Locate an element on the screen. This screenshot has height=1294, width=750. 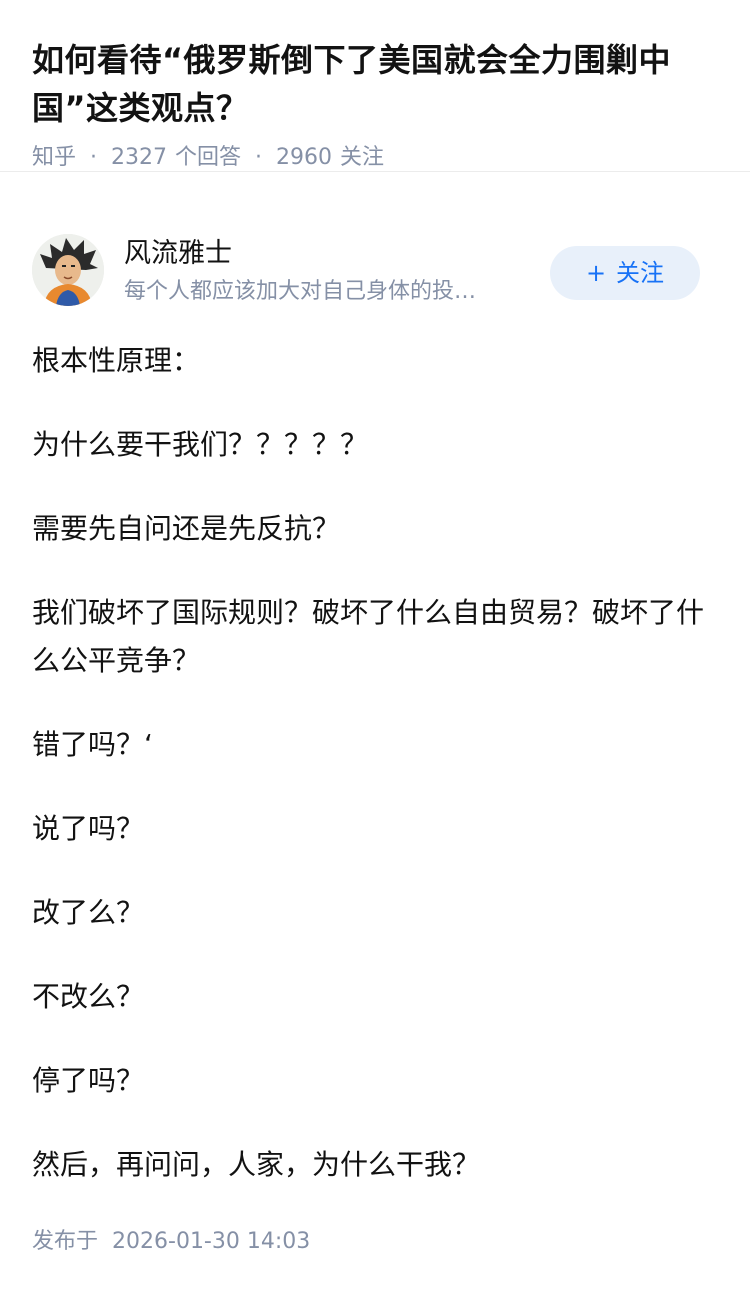
question-title: 如何看待“俄罗斯倒下了美国就会全力围剿中国”这类观点？ is located at coordinates (375, 84).